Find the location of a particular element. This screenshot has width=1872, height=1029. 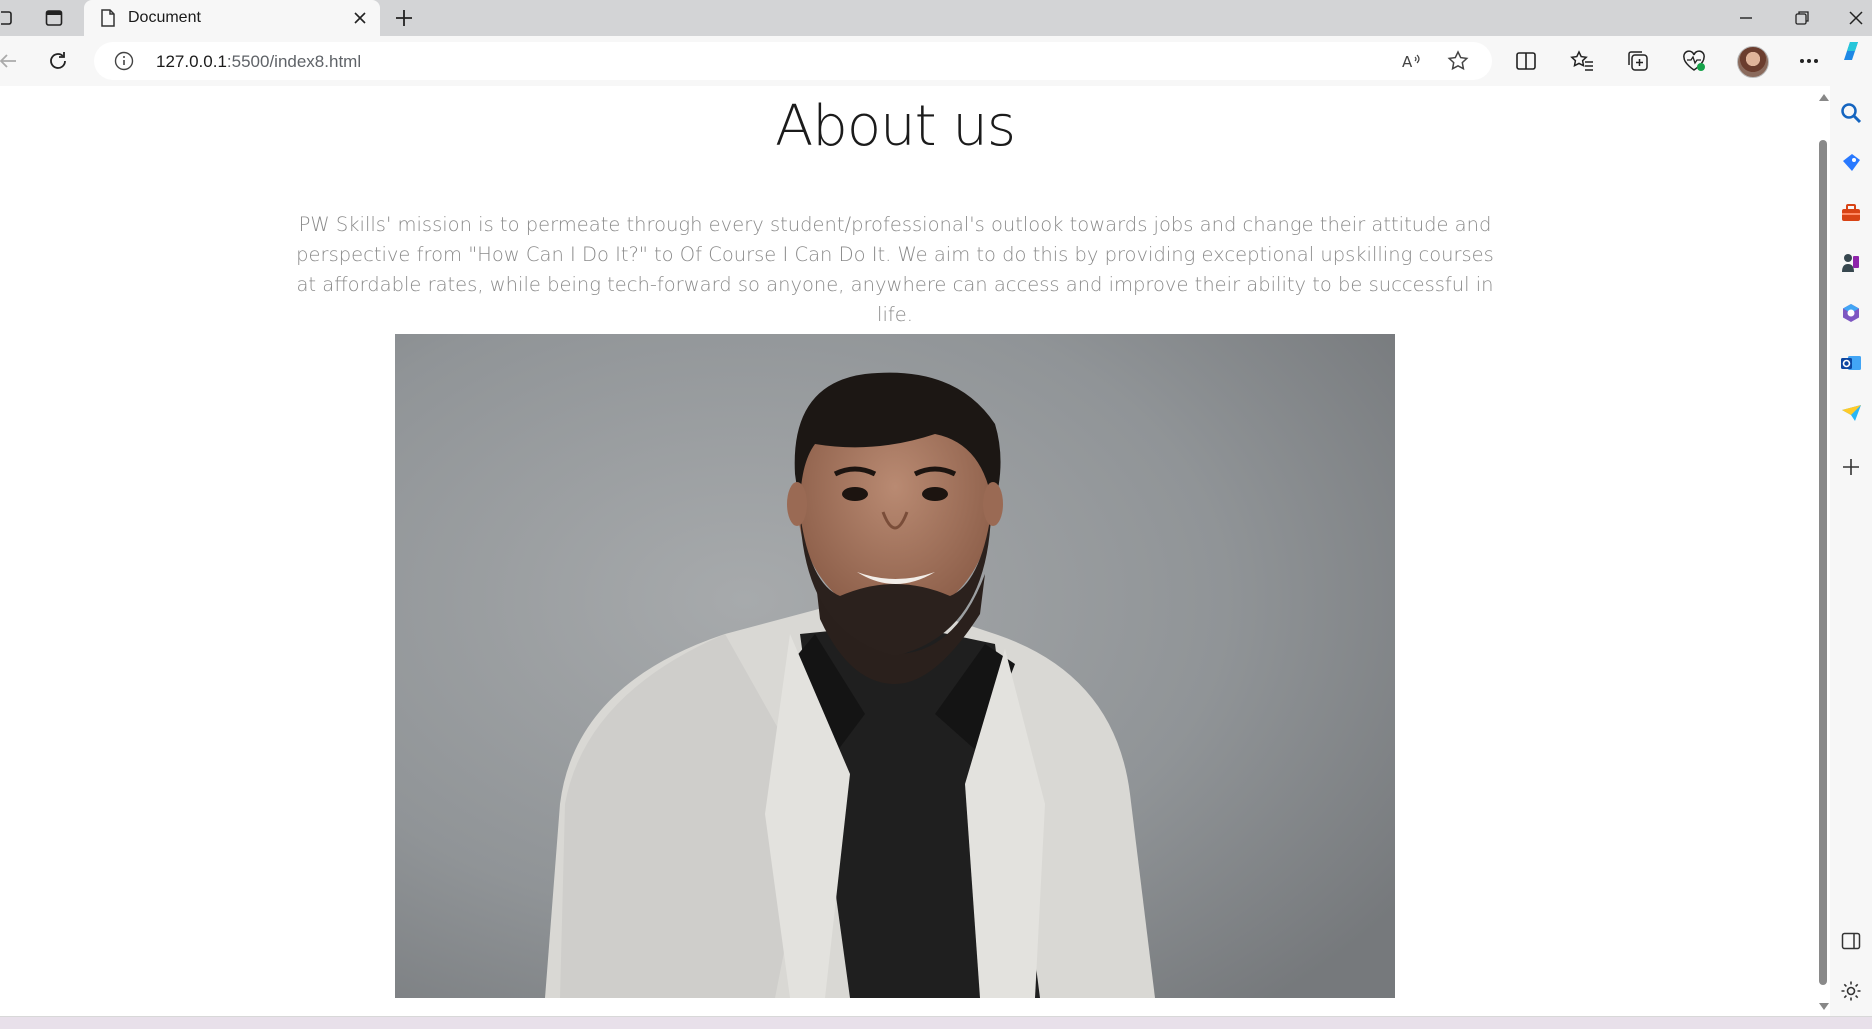

favorite-star-icon is located at coordinates (1458, 61).